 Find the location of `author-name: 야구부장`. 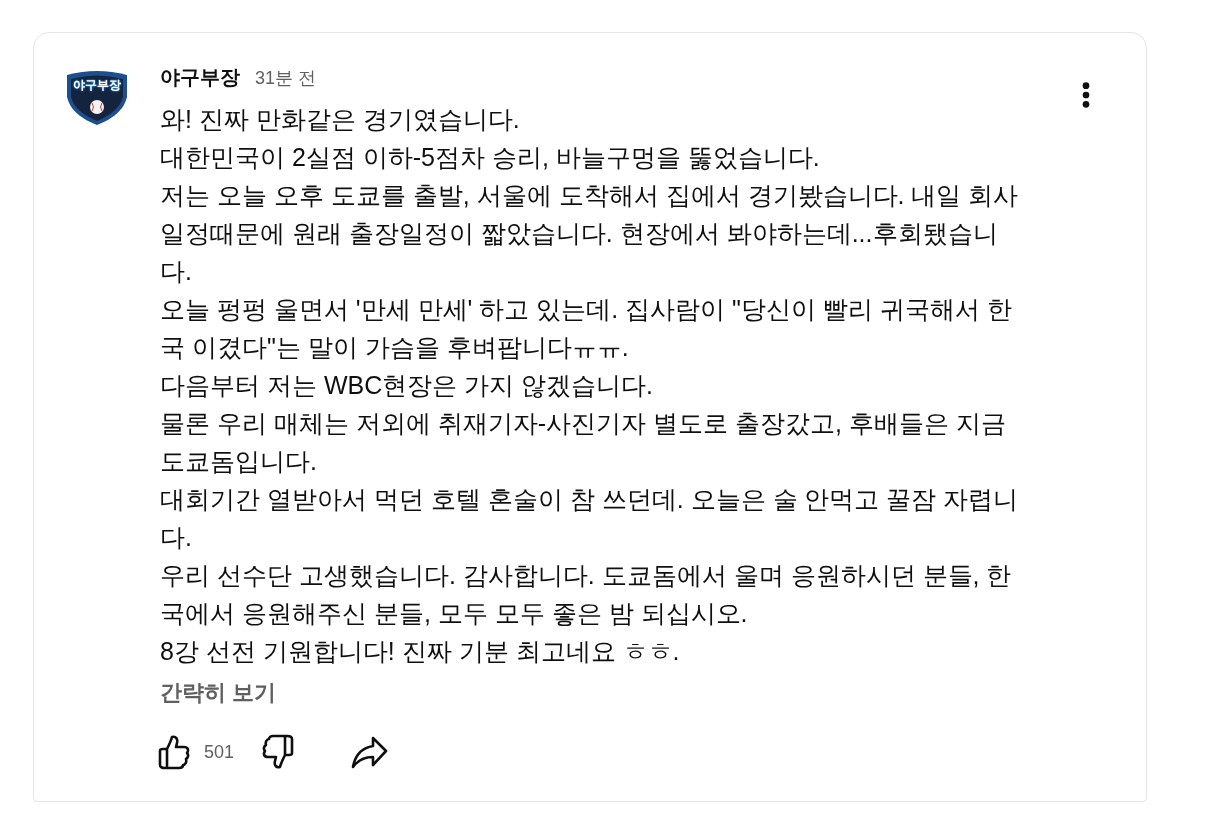

author-name: 야구부장 is located at coordinates (200, 77).